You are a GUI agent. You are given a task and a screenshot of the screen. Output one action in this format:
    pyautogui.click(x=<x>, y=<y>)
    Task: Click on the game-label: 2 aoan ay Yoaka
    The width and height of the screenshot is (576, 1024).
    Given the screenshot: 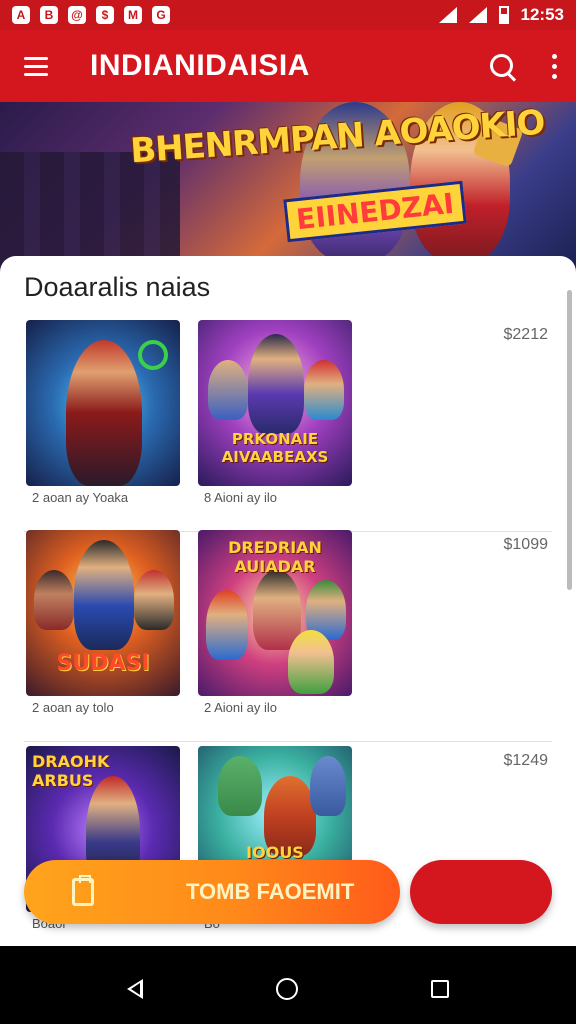 What is the action you would take?
    pyautogui.click(x=80, y=497)
    